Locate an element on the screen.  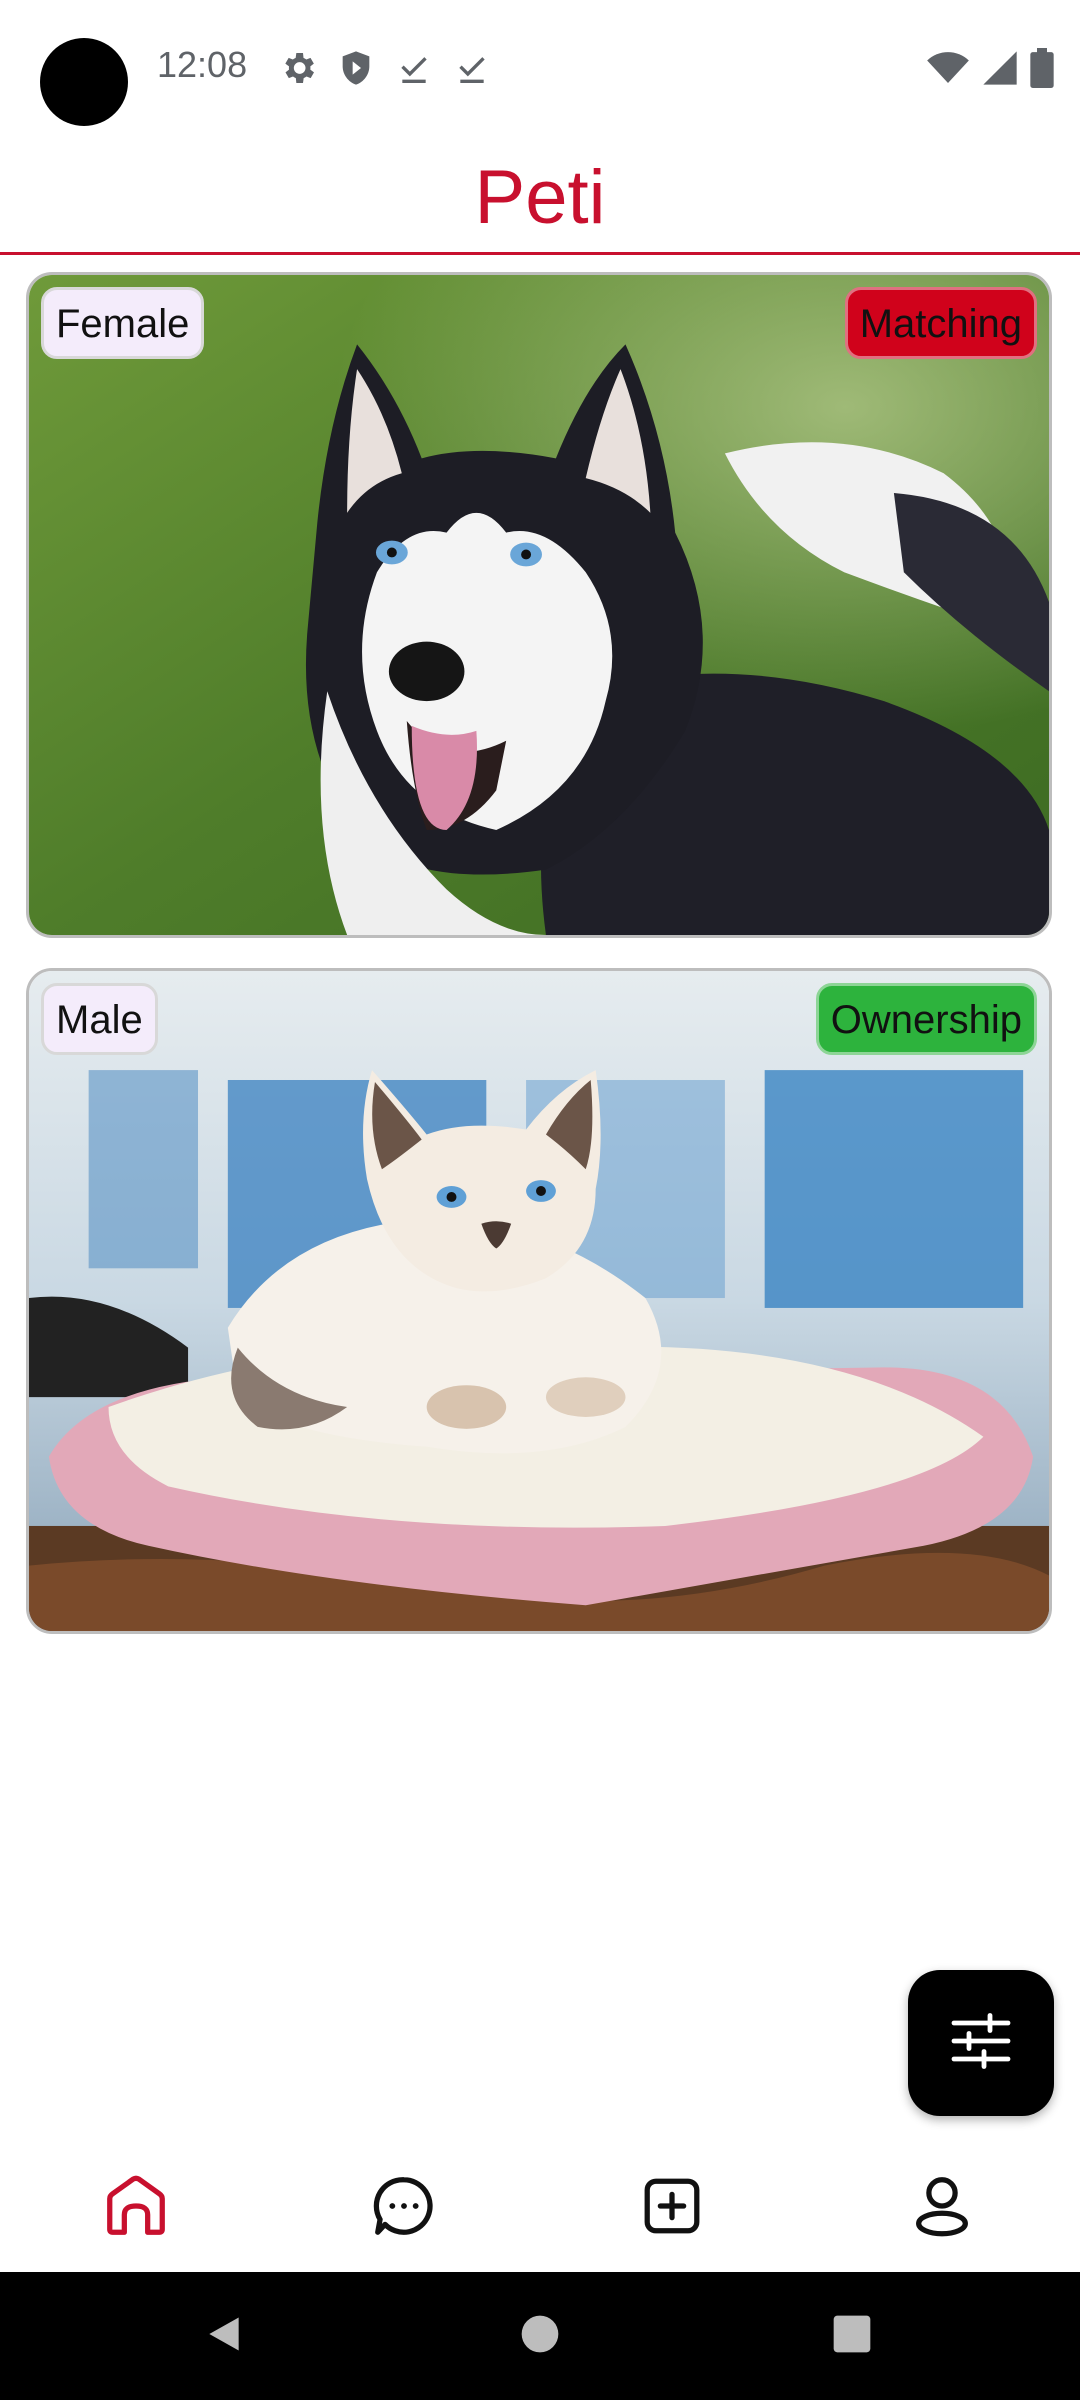
shield-icon is located at coordinates (356, 70).